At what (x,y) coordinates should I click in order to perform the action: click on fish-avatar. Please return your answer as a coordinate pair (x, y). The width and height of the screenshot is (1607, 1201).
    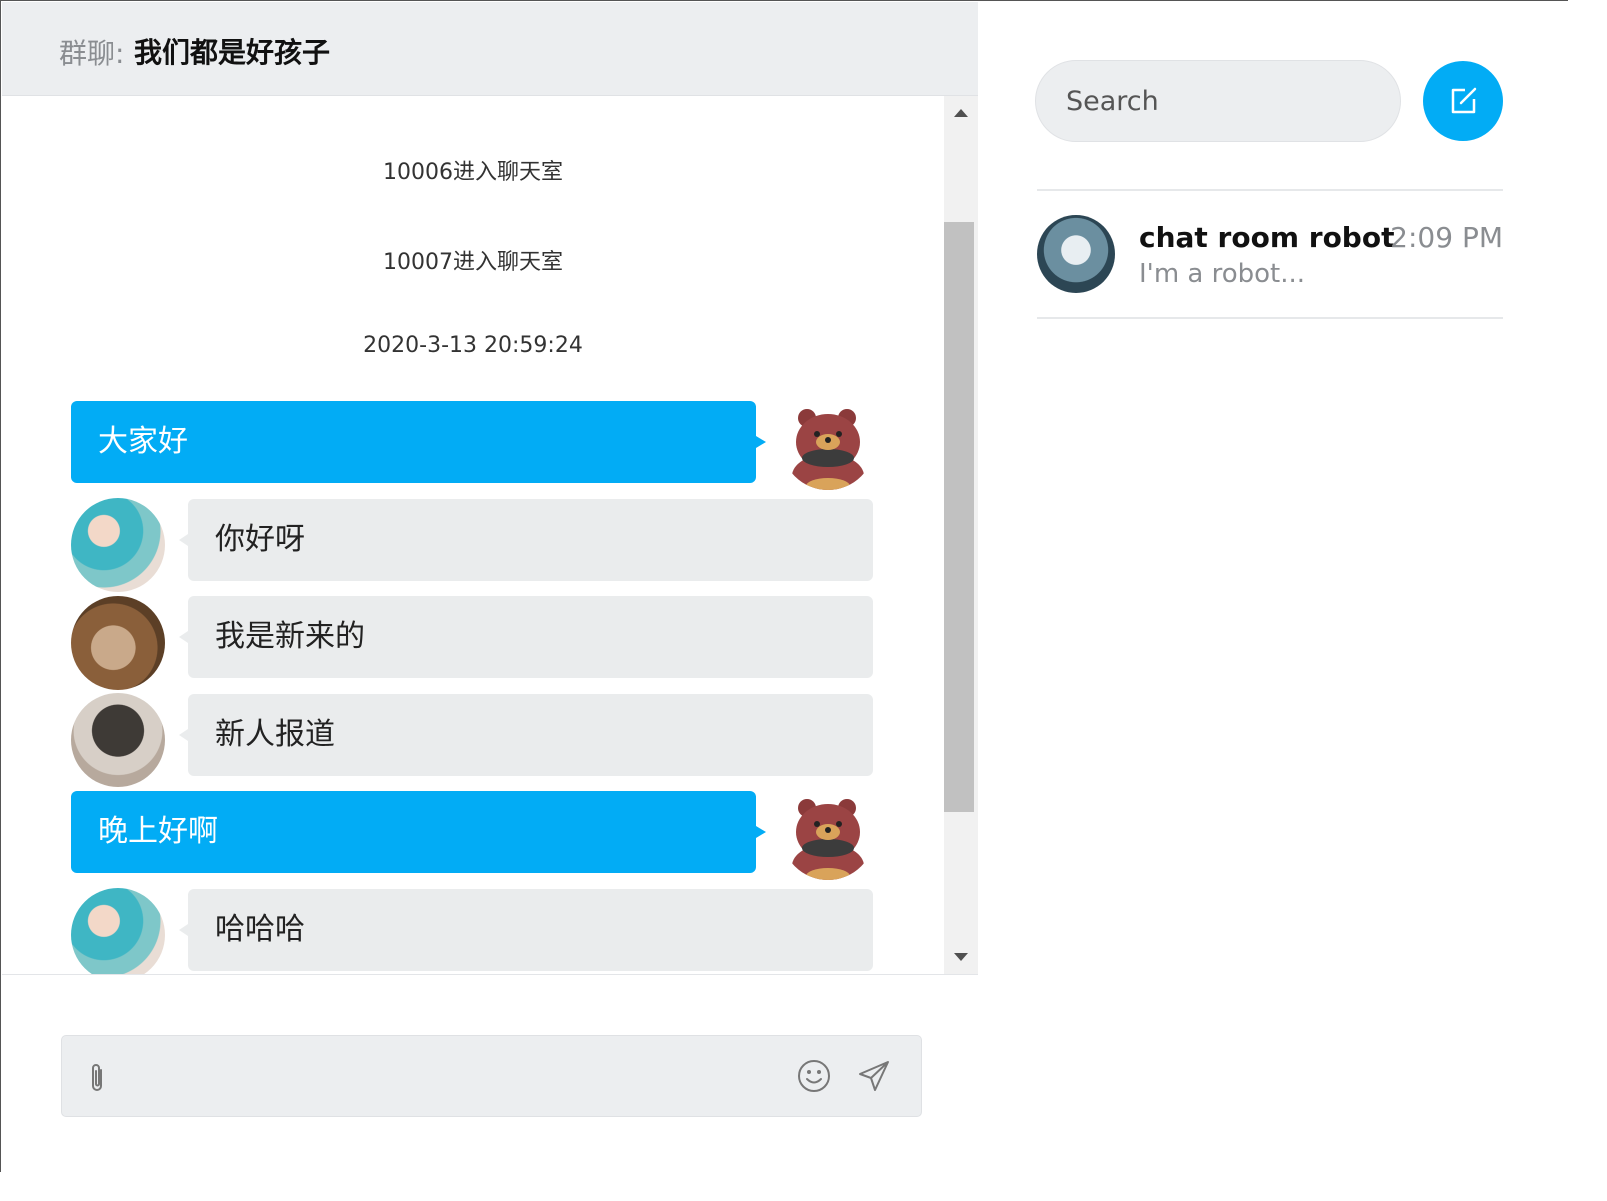
    Looking at the image, I should click on (118, 643).